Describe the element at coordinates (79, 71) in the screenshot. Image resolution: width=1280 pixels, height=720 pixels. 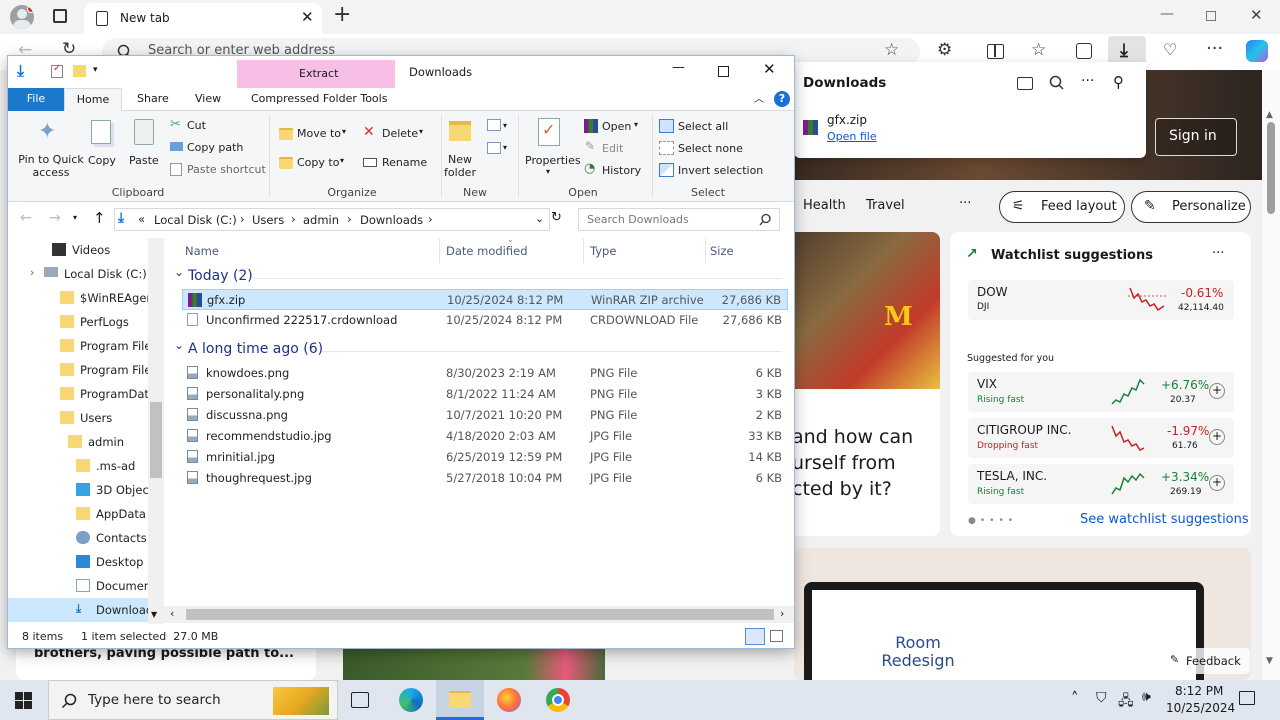
I see `new-folder-qa-icon` at that location.